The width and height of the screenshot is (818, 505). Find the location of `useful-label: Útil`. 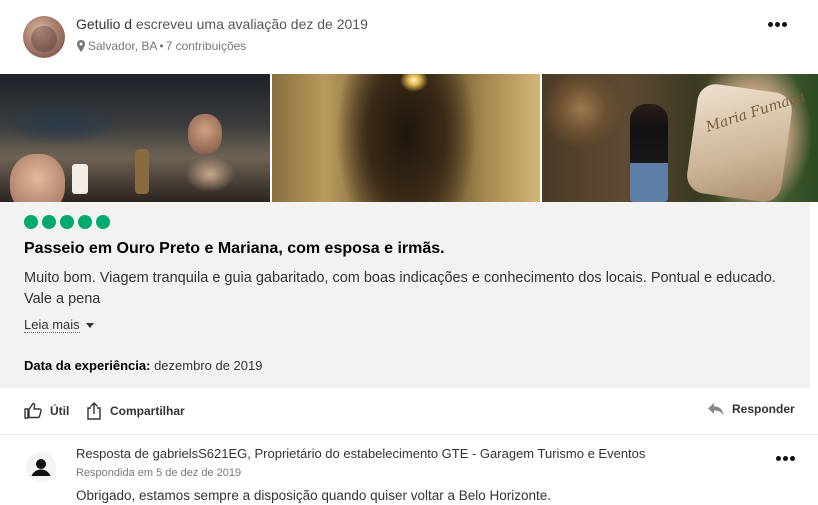

useful-label: Útil is located at coordinates (60, 410).